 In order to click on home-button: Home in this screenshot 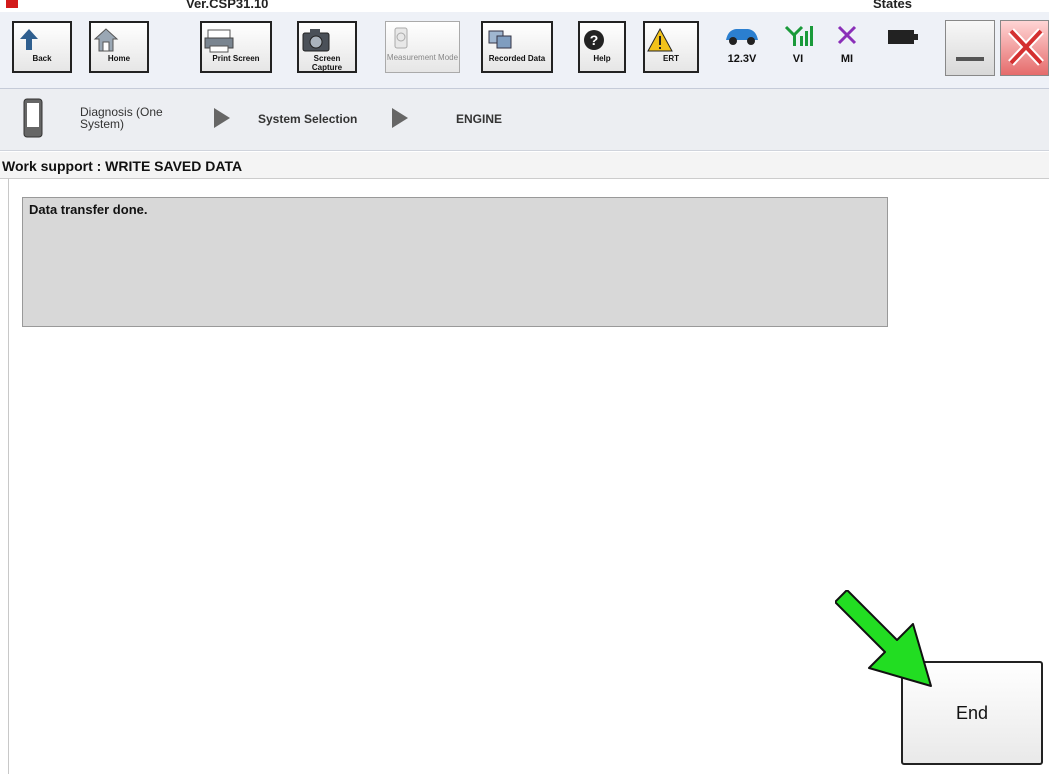, I will do `click(119, 47)`.